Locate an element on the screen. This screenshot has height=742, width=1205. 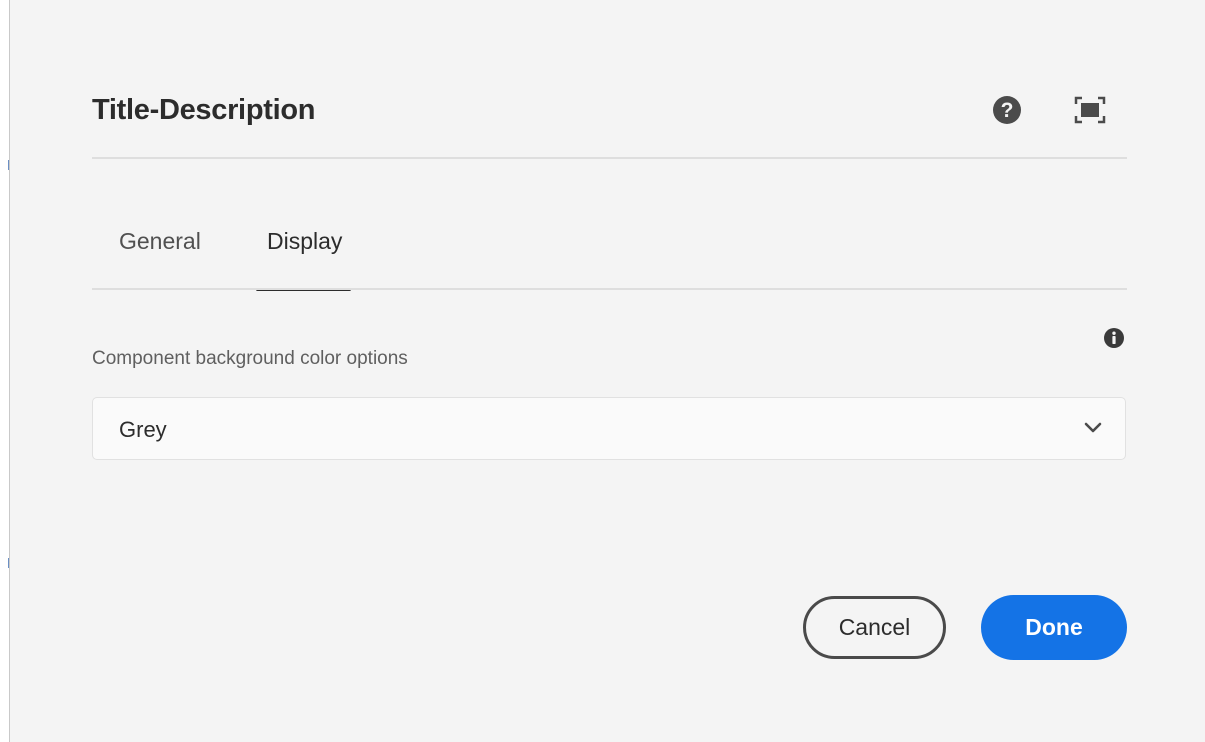
fullscreen-icon is located at coordinates (1090, 110).